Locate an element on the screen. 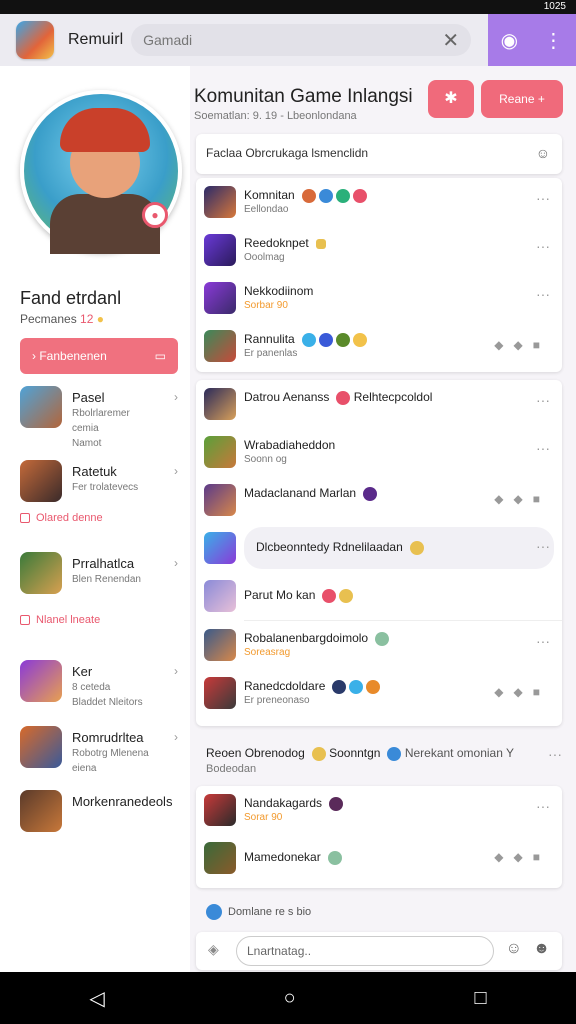  status-time: 1025 is located at coordinates (554, 6).